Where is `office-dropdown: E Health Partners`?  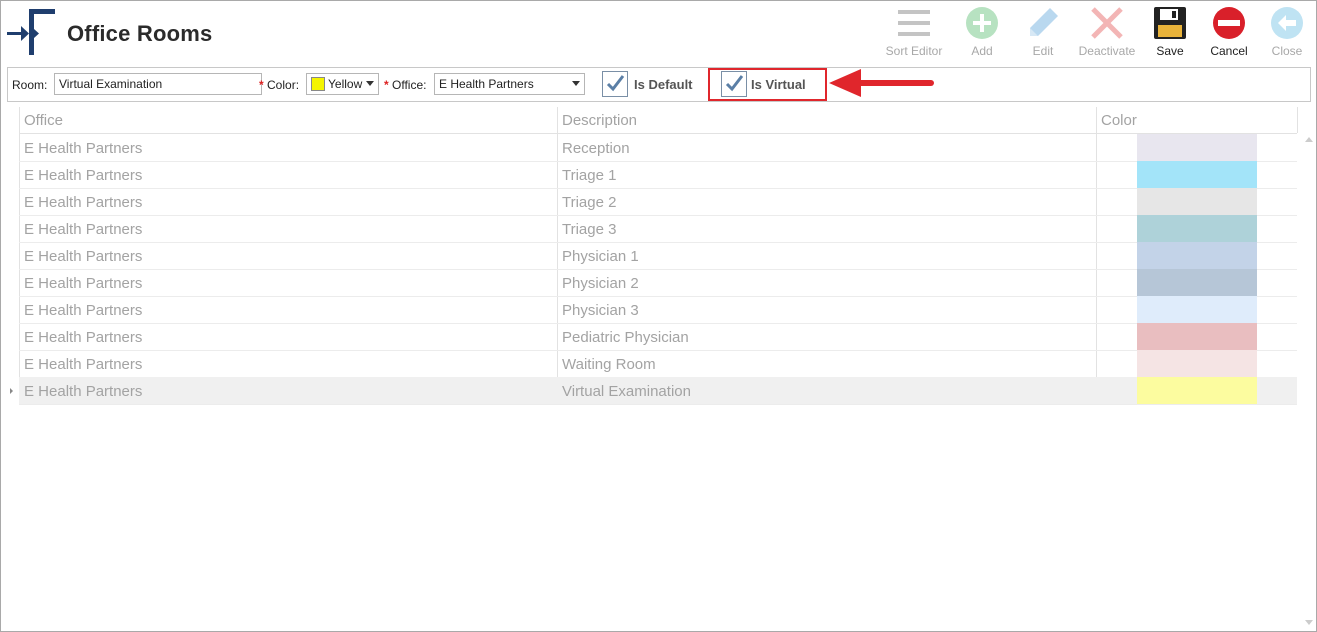
office-dropdown: E Health Partners is located at coordinates (509, 84).